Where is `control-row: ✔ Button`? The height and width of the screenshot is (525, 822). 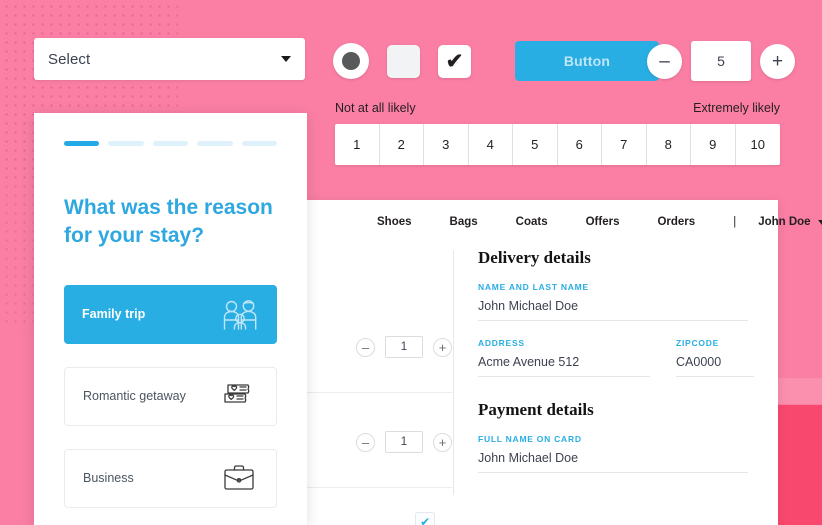 control-row: ✔ Button is located at coordinates (496, 61).